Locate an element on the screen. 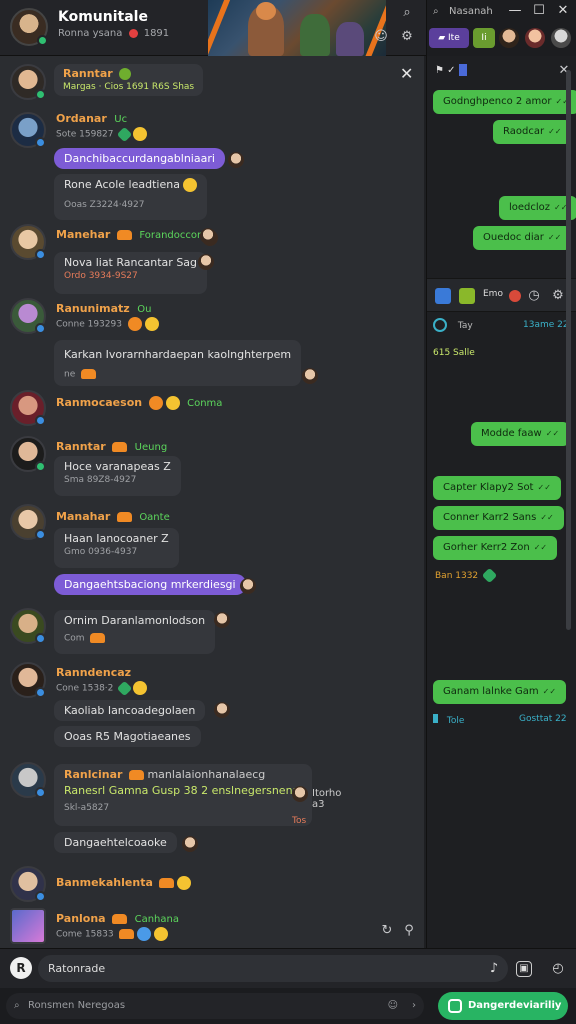 Image resolution: width=576 pixels, height=1024 pixels. message-bubble: Danchibaccurdangablniaari is located at coordinates (139, 158).